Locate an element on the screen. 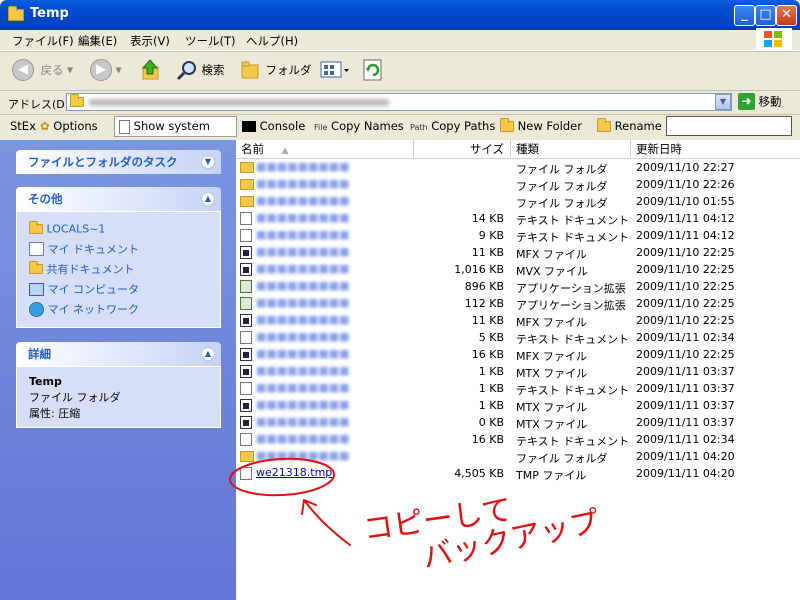  column-header-name: 名前 ▲ is located at coordinates (325, 149).